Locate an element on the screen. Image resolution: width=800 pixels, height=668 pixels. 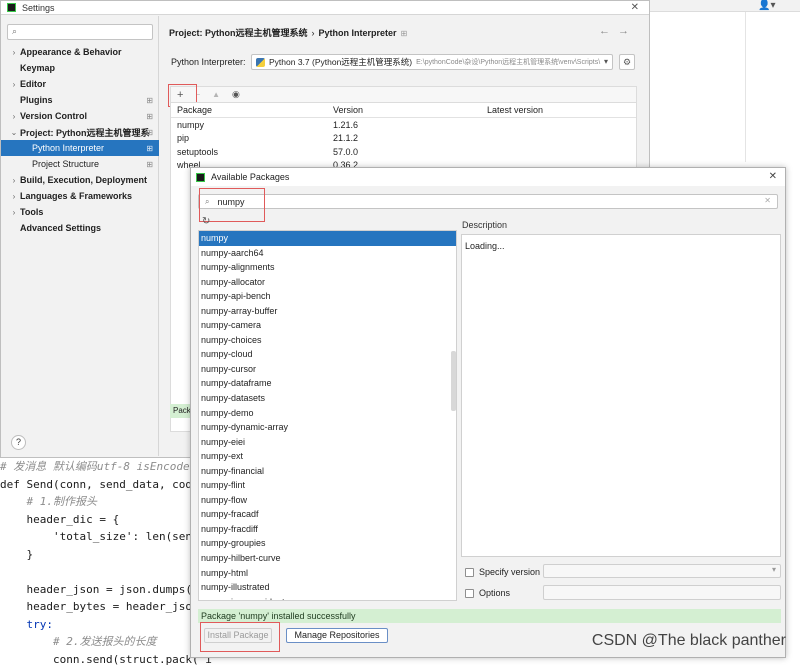
list-item: numpy-illustrated is located at coordinates (327, 587).